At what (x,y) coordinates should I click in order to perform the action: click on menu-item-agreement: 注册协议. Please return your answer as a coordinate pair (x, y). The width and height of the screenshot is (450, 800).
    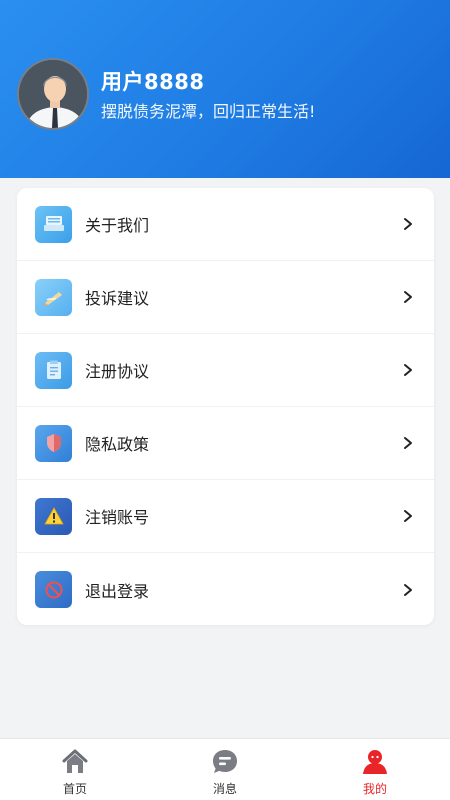
    Looking at the image, I should click on (225, 370).